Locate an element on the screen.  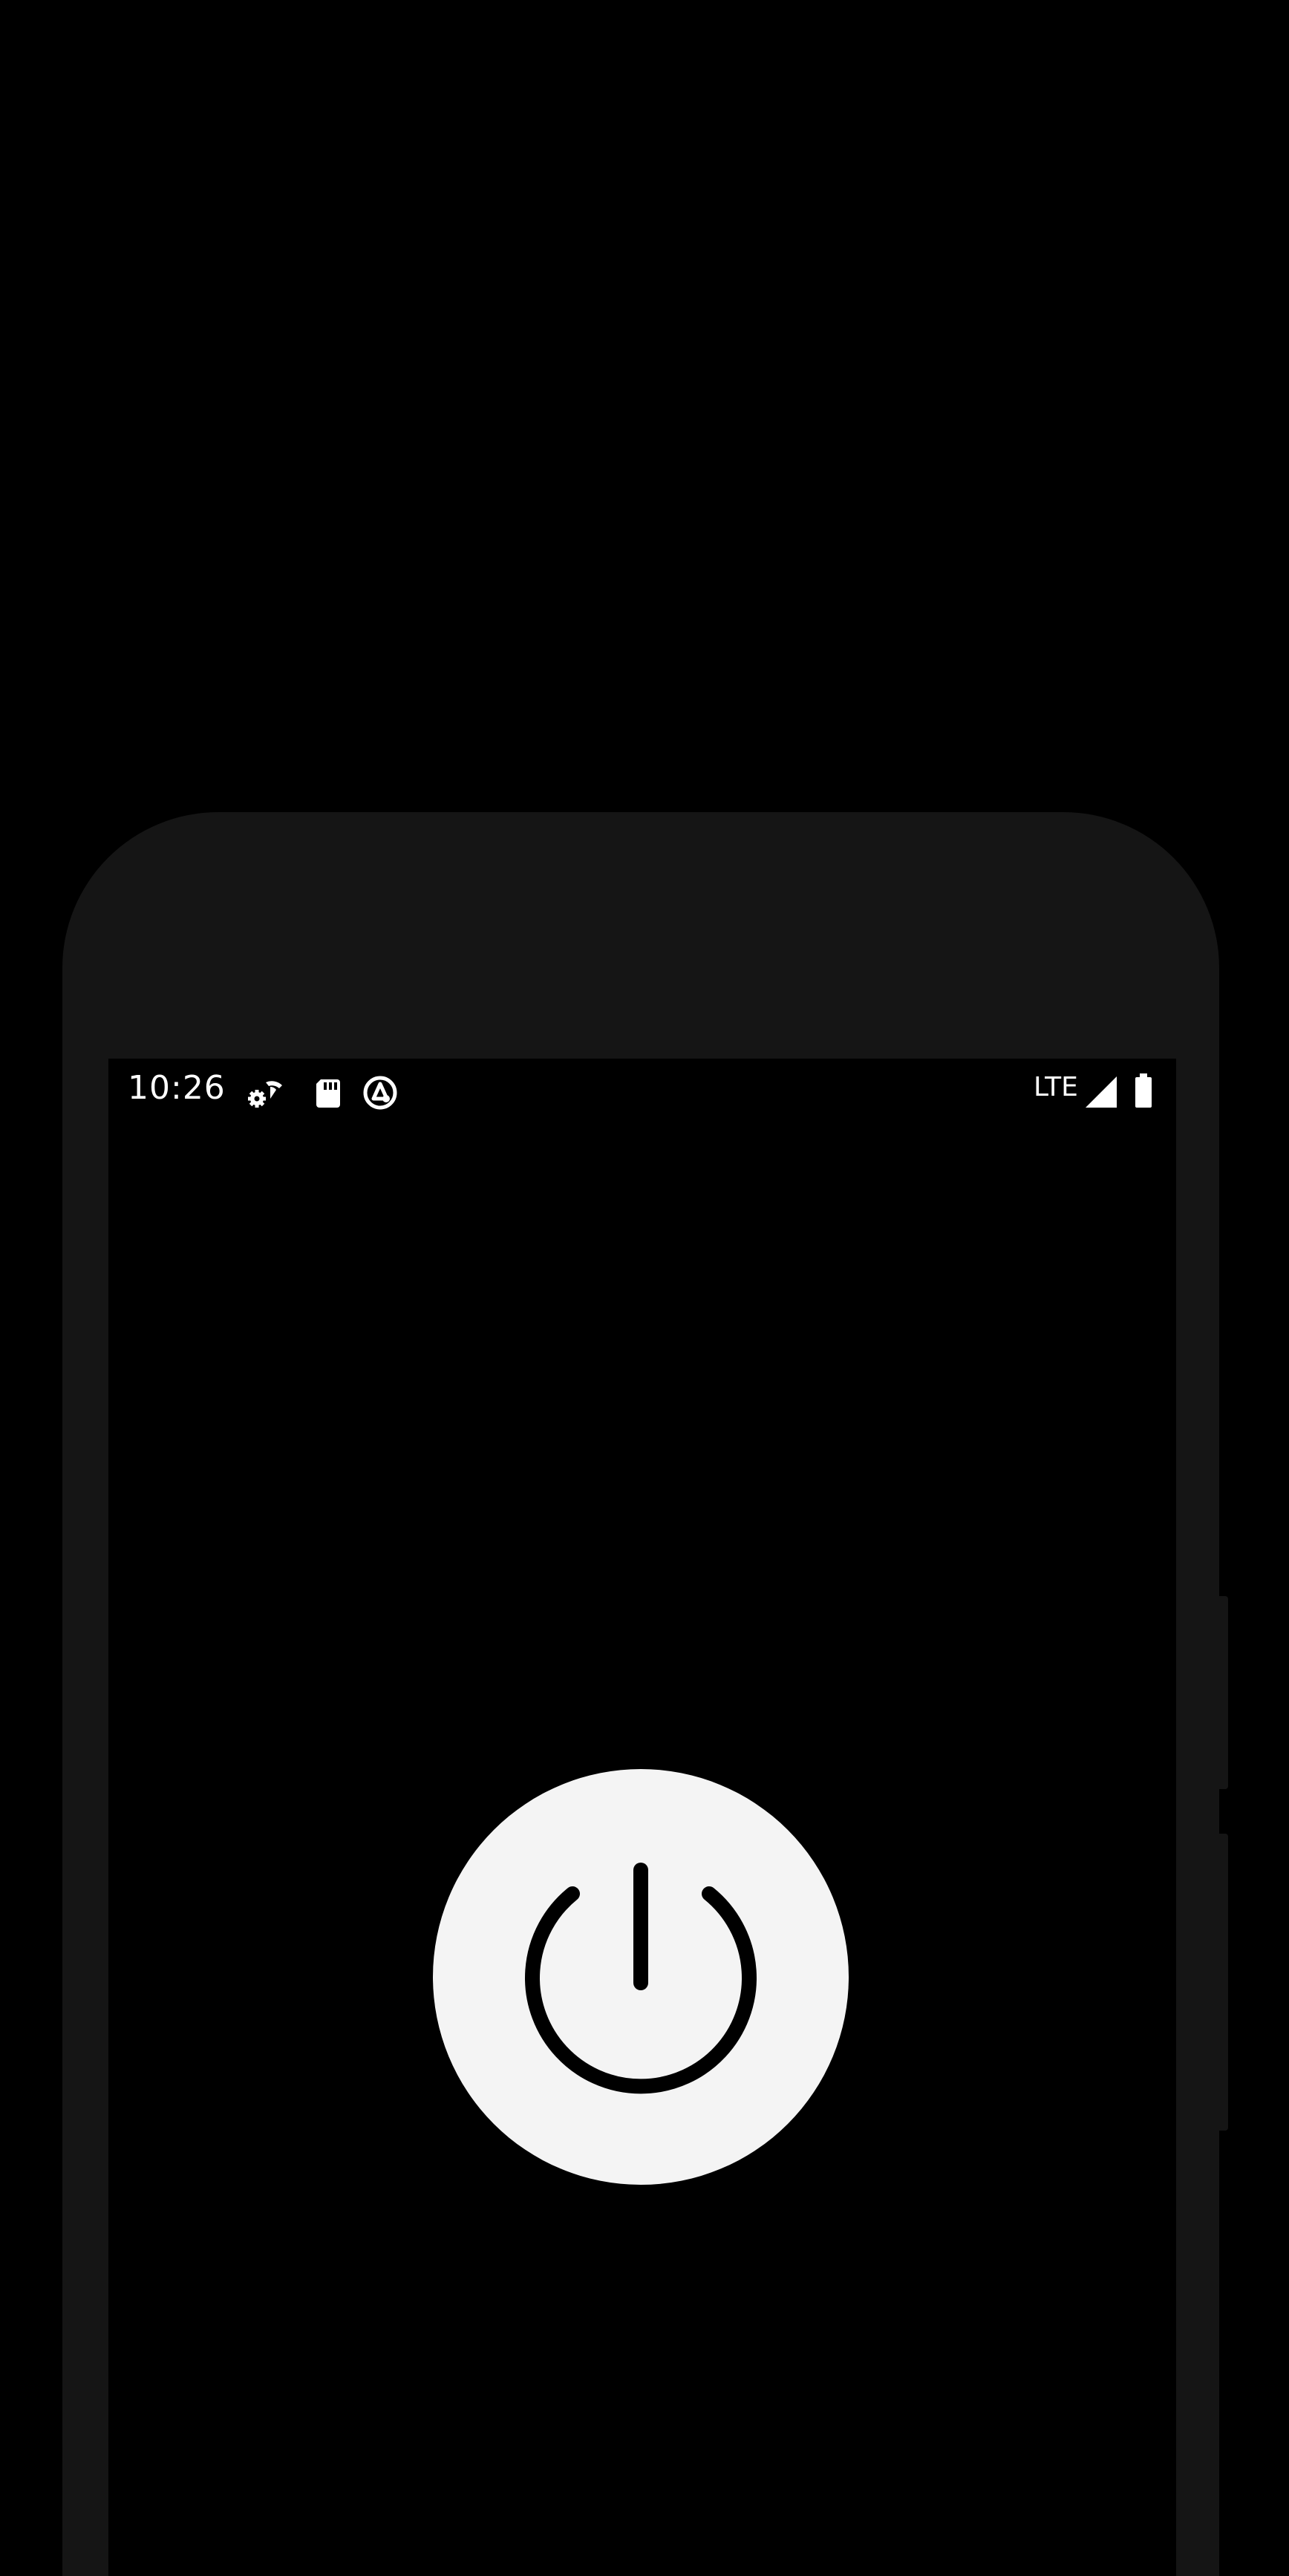
signal-icon is located at coordinates (1101, 1092).